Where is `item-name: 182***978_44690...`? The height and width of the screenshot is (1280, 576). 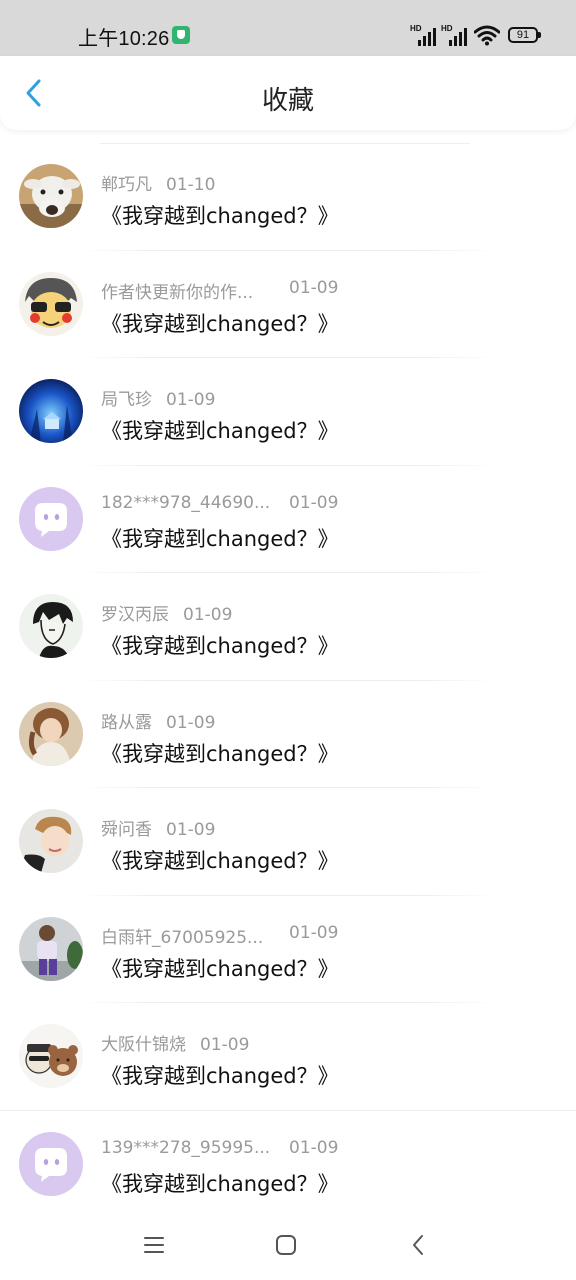 item-name: 182***978_44690... is located at coordinates (186, 502).